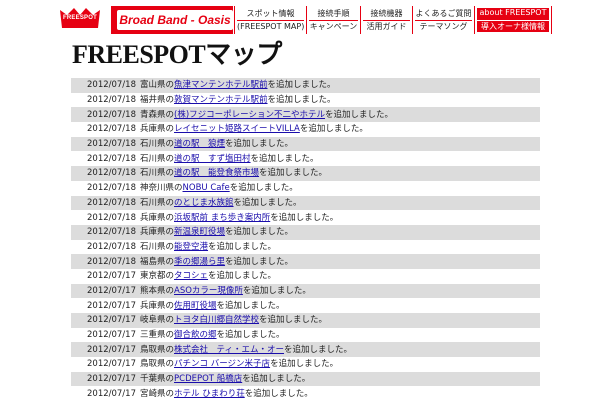 The image size is (610, 400). I want to click on row-message: 石川県の道の駅 狼煙を追加しました。, so click(340, 144).